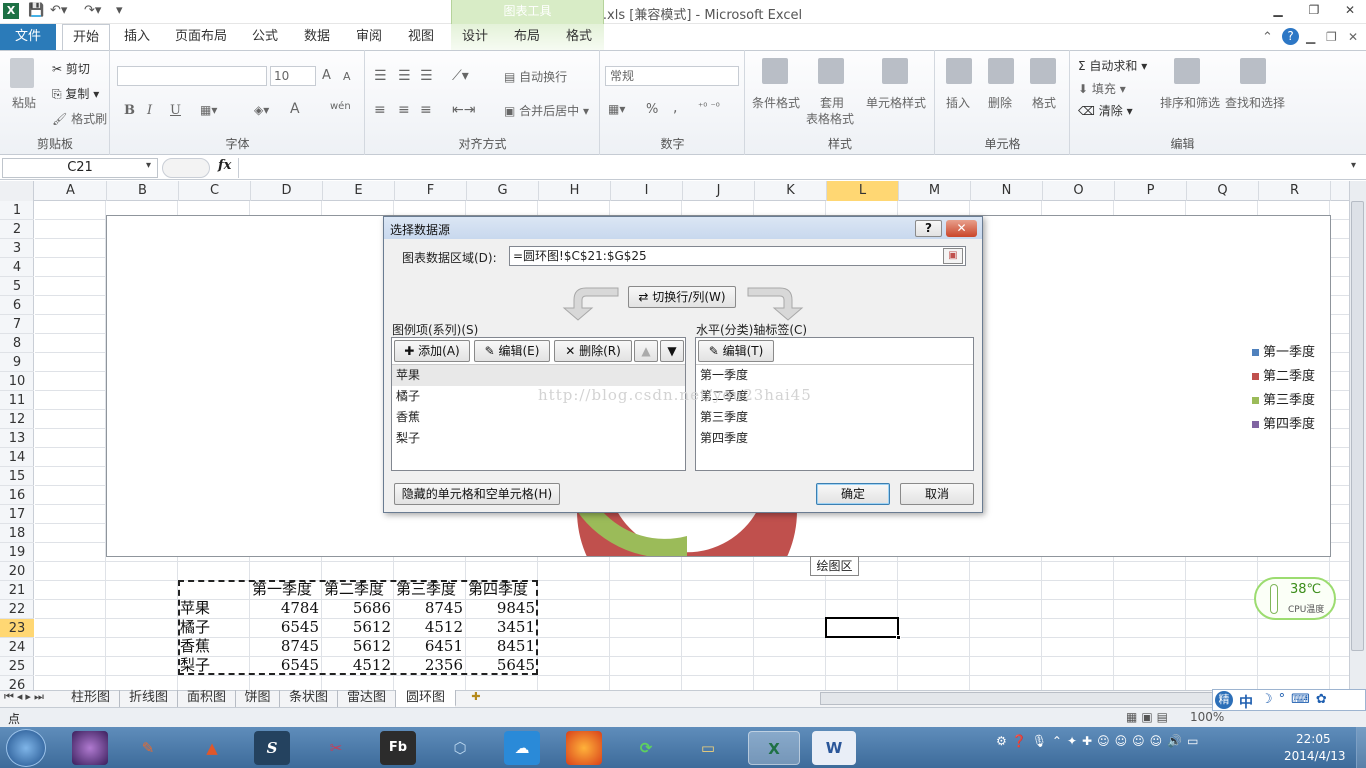  I want to click on add-series-button: ✚ 添加(A), so click(432, 351).